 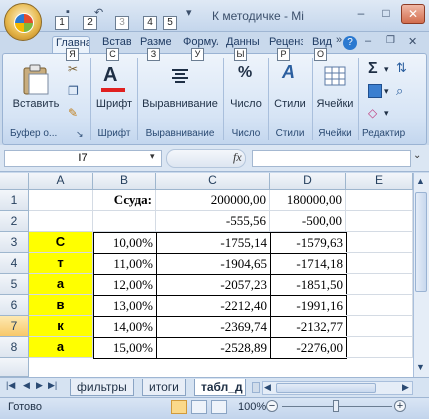 What do you see at coordinates (179, 407) in the screenshot?
I see `normal-view-icon` at bounding box center [179, 407].